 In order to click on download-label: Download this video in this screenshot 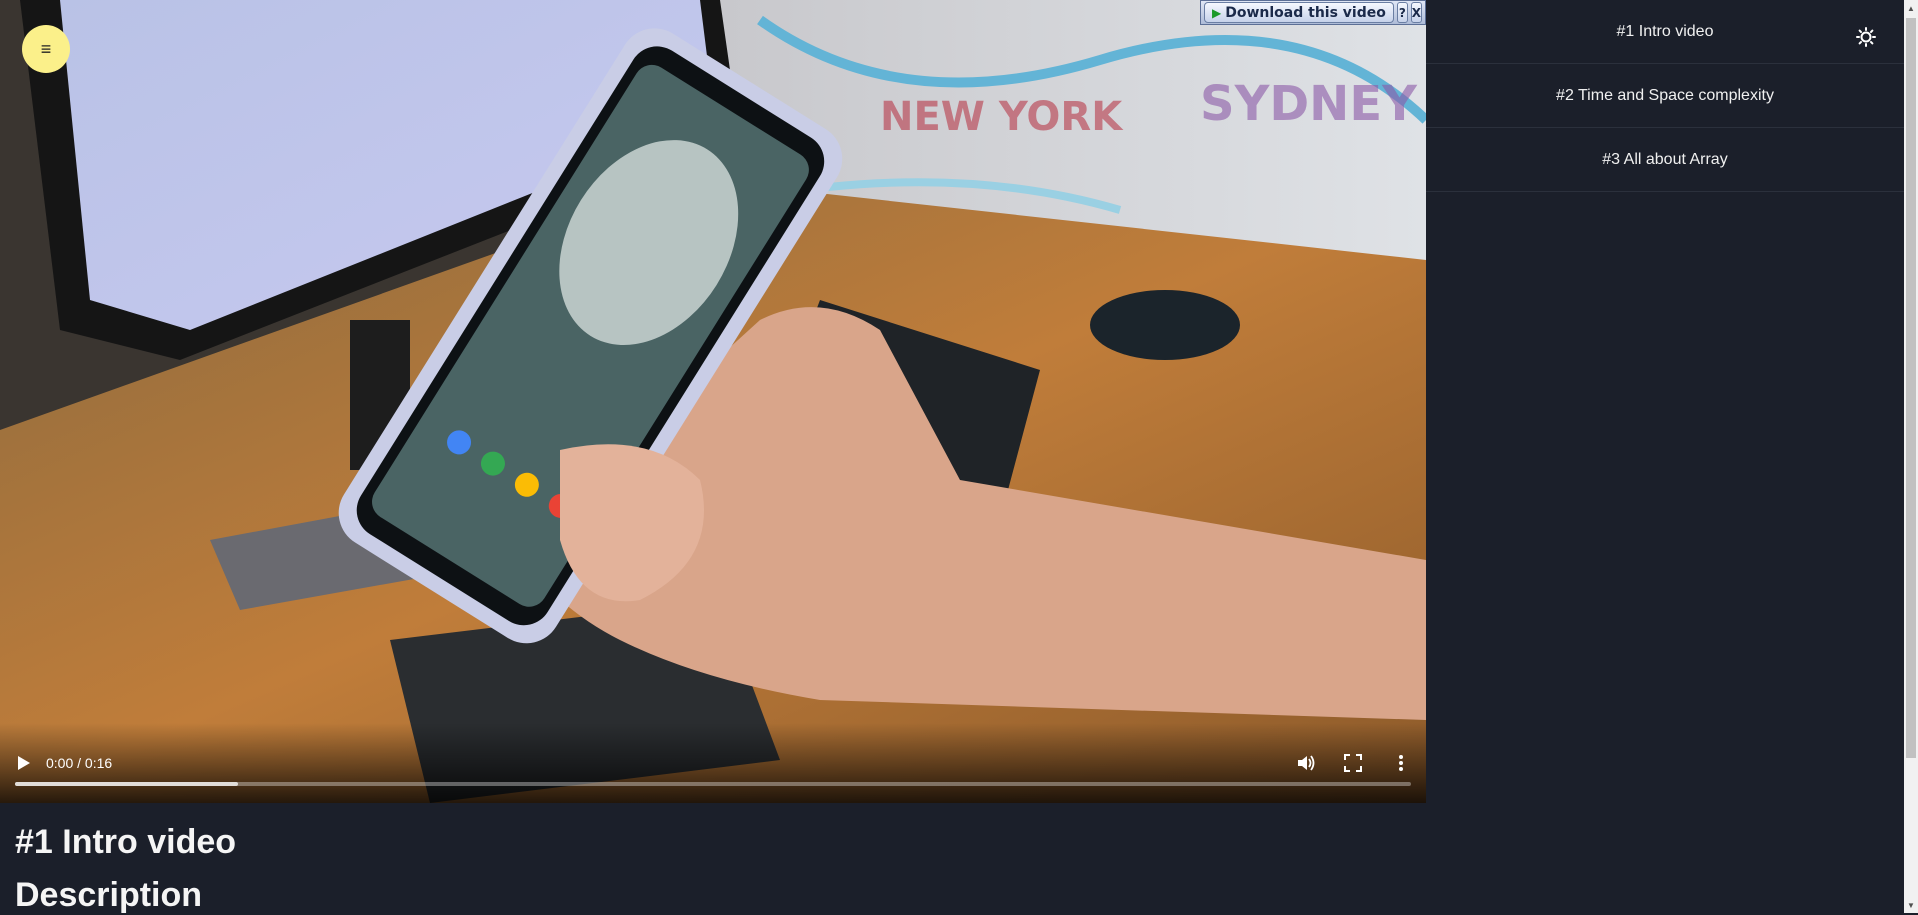, I will do `click(1305, 12)`.